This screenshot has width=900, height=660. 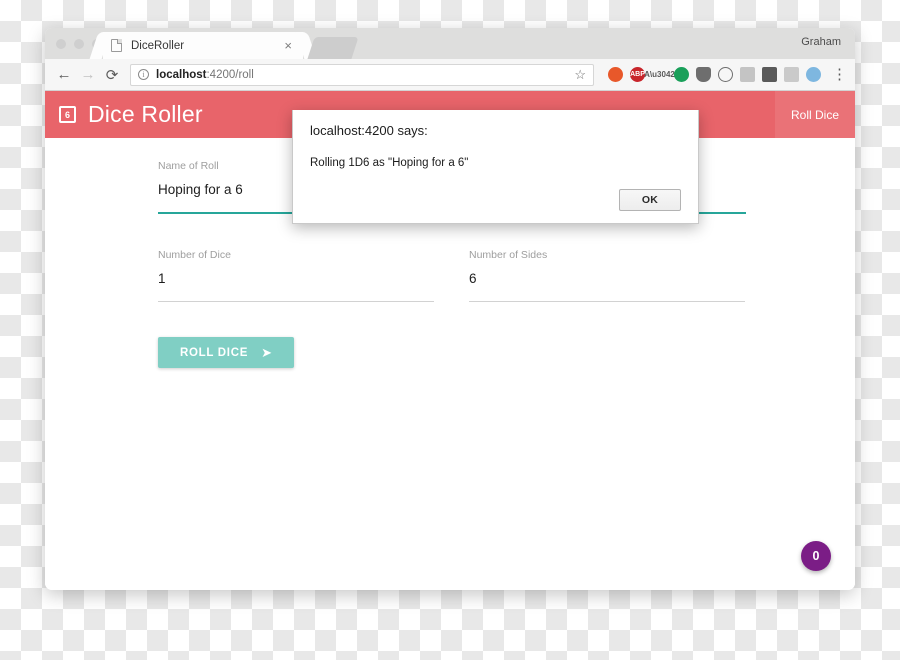 What do you see at coordinates (64, 75) in the screenshot?
I see `back-icon: ←` at bounding box center [64, 75].